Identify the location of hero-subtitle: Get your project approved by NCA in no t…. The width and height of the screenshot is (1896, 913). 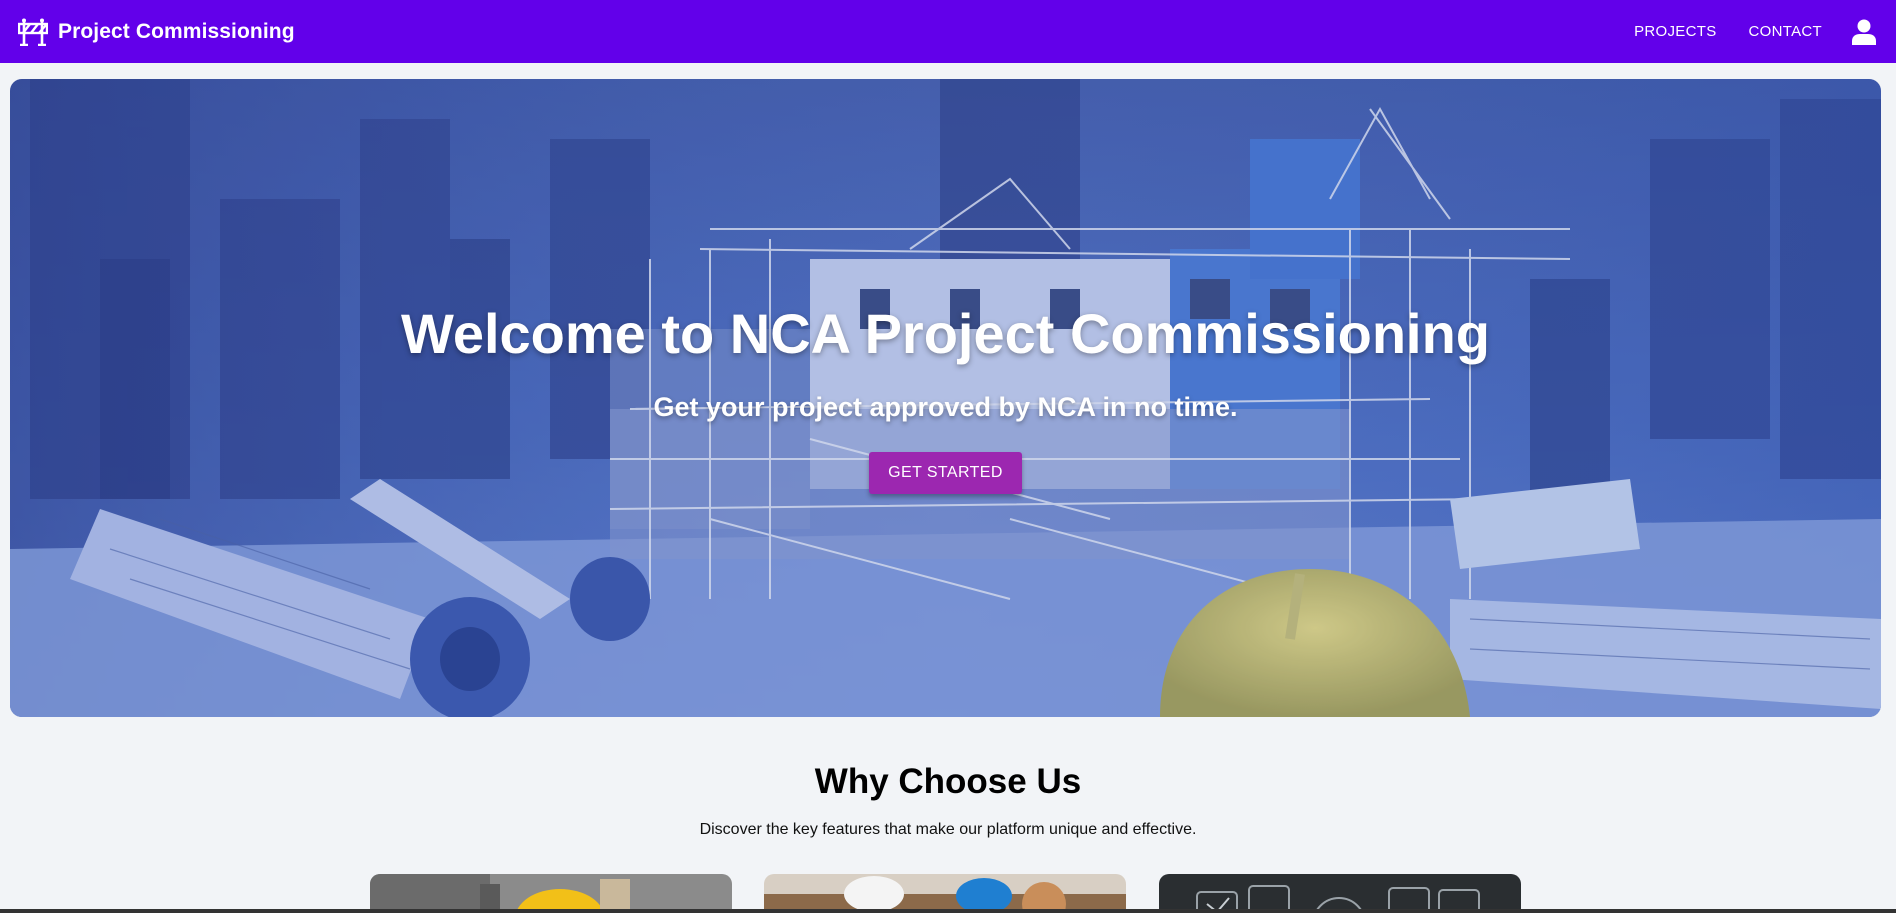
(945, 407).